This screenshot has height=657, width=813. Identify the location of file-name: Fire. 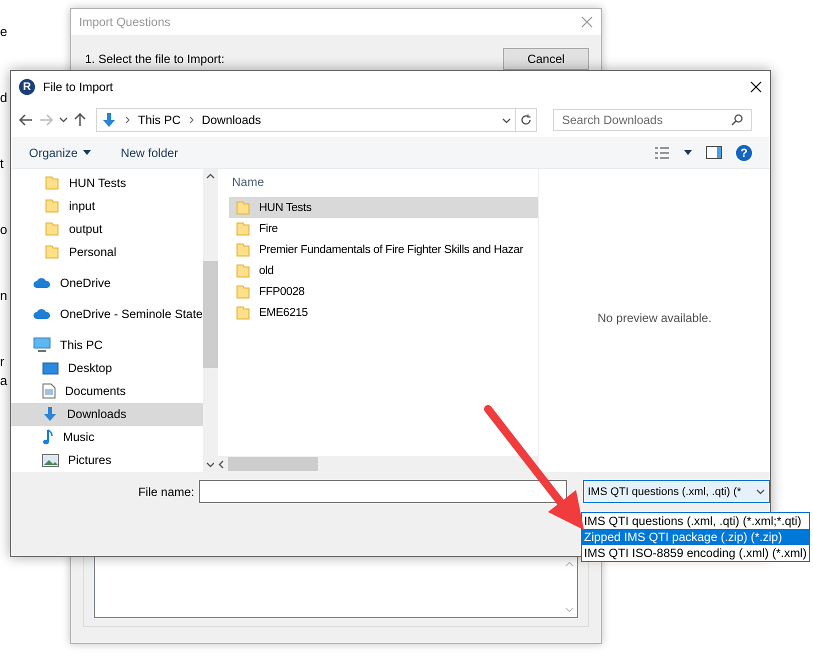
(268, 228).